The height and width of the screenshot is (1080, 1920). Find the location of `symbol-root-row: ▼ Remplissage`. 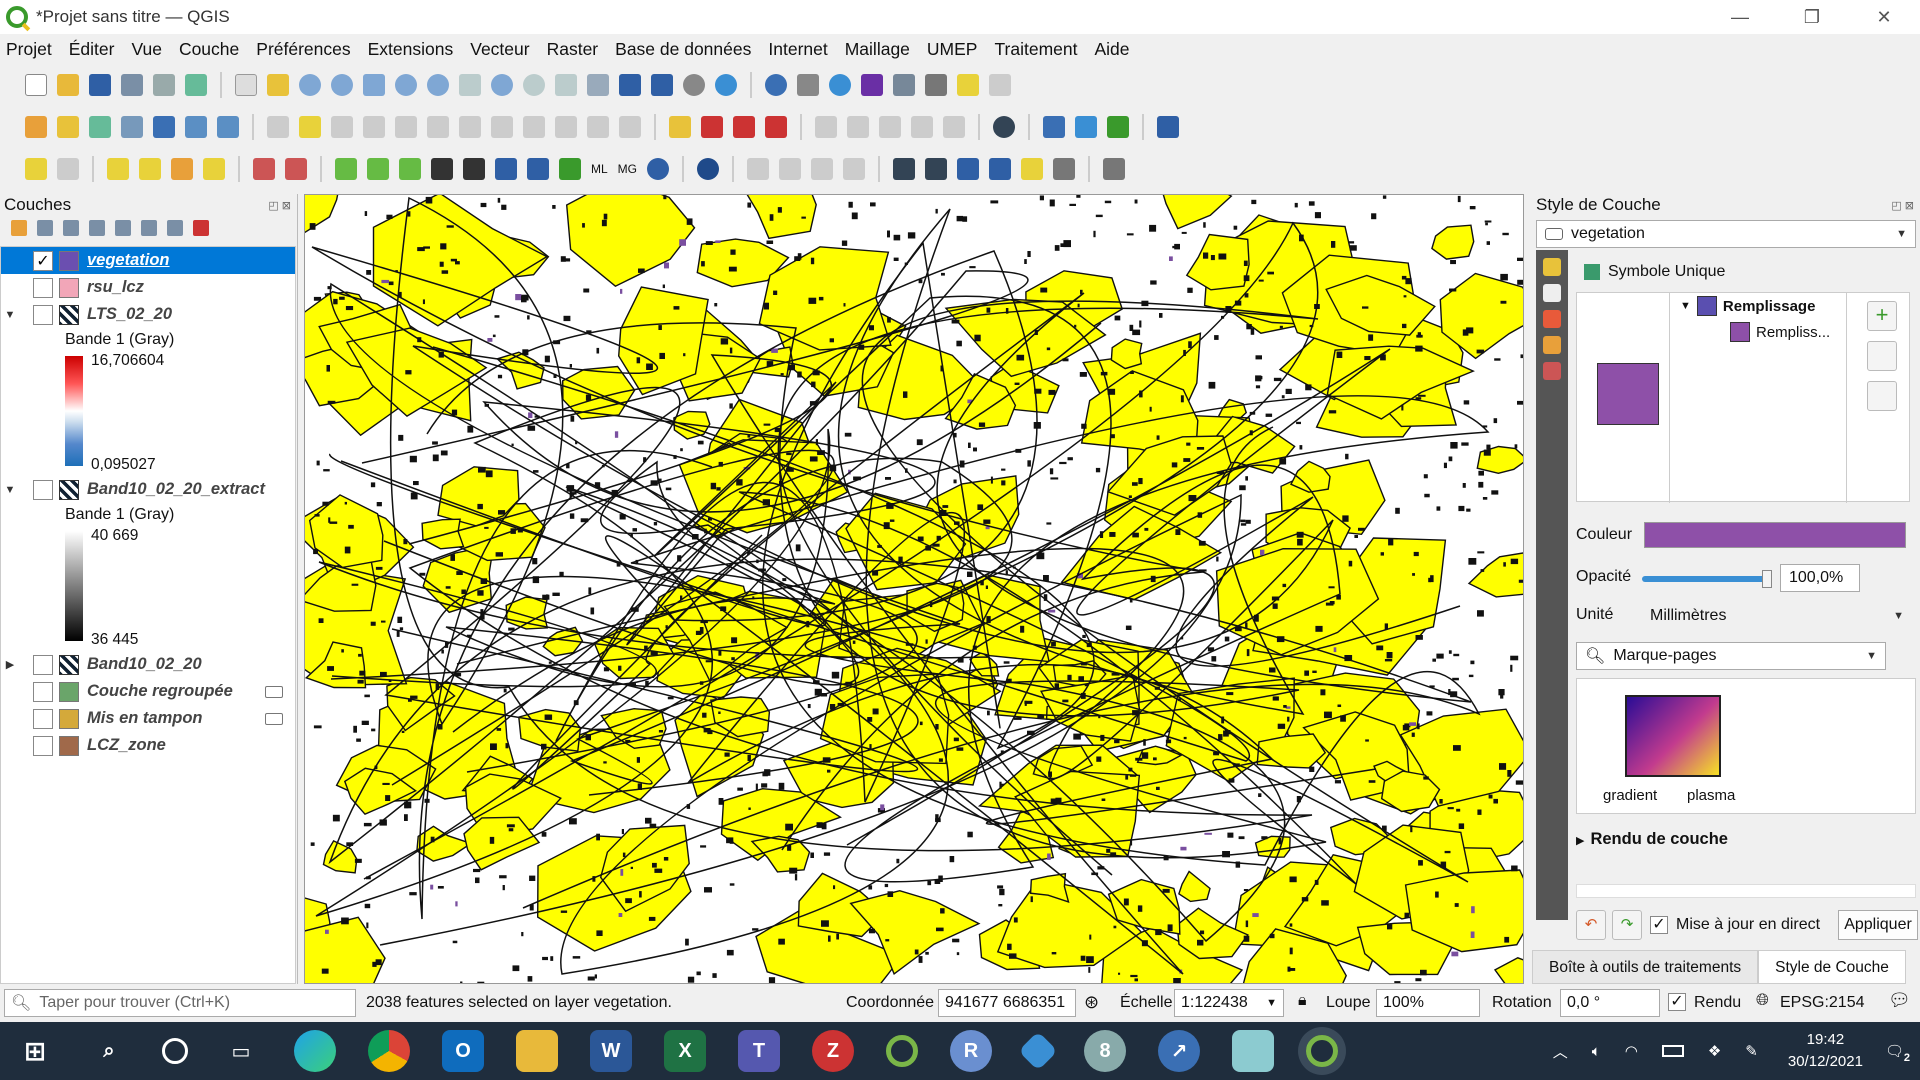

symbol-root-row: ▼ Remplissage is located at coordinates (1758, 306).